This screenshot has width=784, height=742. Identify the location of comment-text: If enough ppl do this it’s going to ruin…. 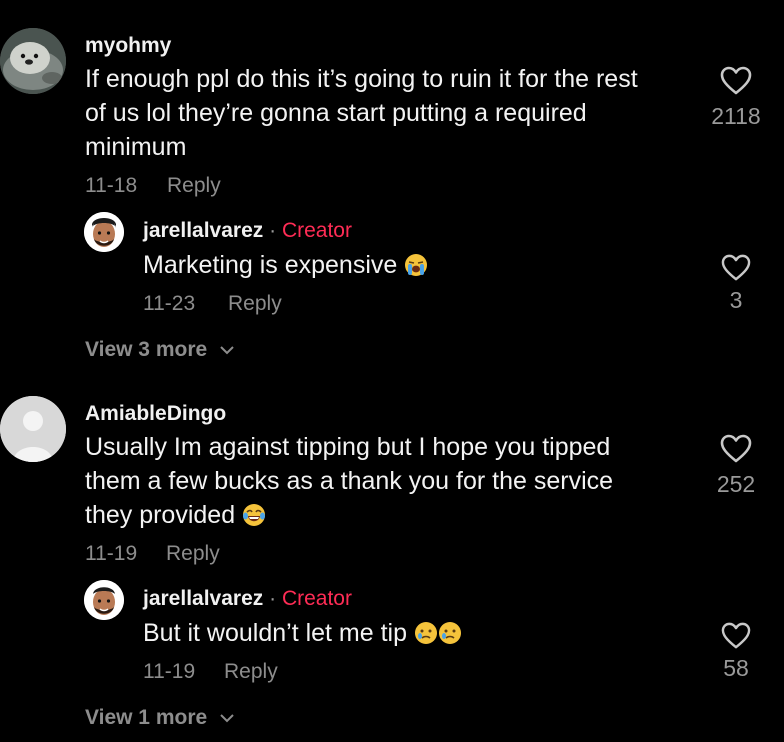
(395, 113).